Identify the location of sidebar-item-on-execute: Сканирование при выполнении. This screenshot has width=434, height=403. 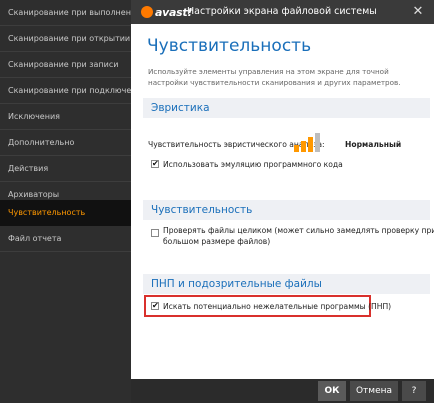
(65, 13).